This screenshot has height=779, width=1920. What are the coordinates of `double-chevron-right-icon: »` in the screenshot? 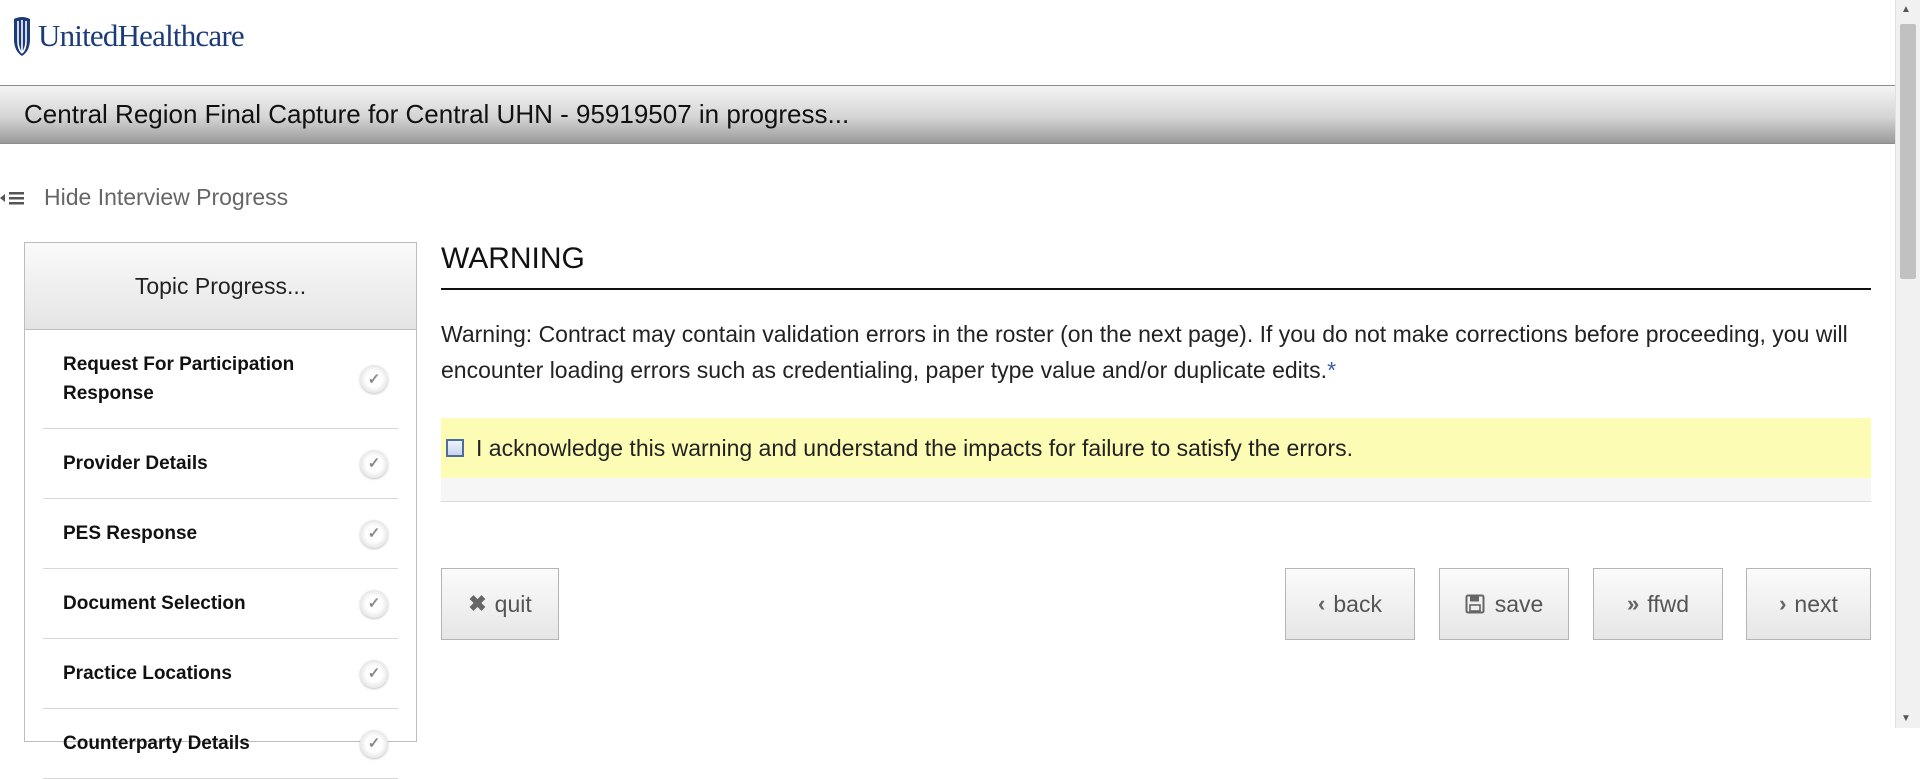 It's located at (1633, 603).